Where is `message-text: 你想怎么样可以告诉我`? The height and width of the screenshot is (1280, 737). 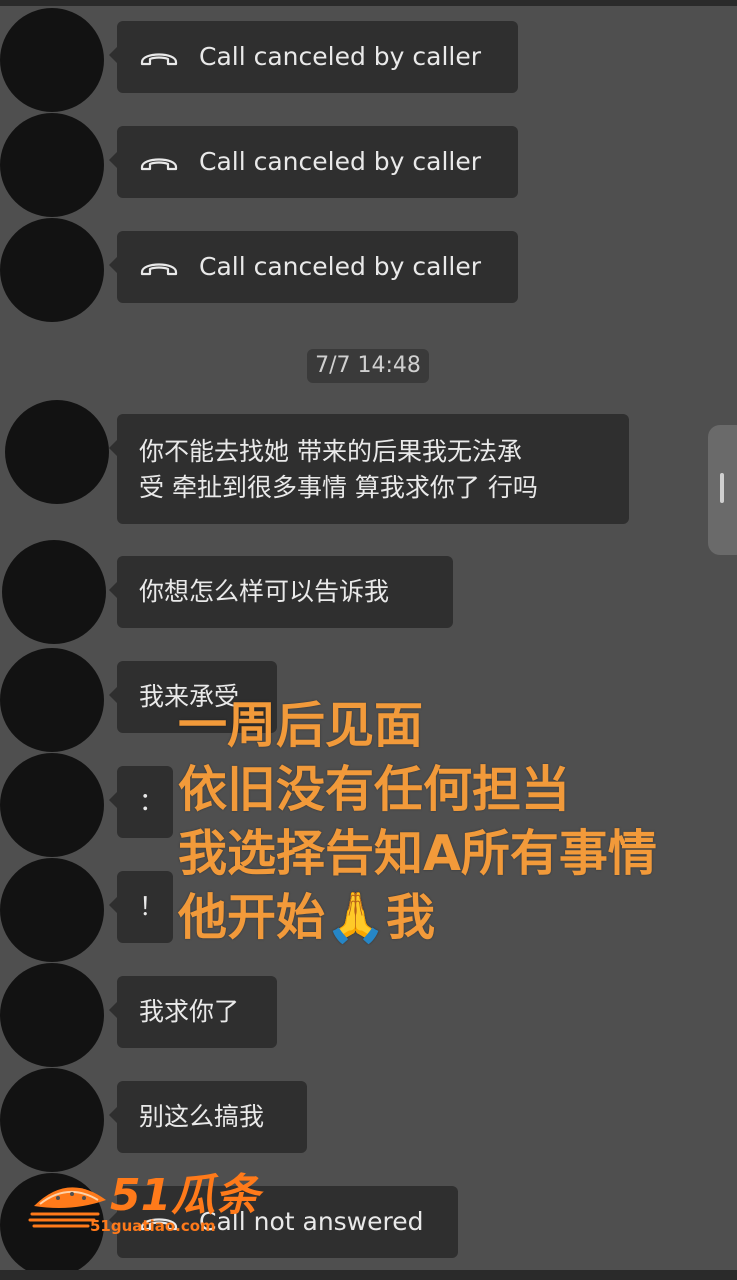 message-text: 你想怎么样可以告诉我 is located at coordinates (264, 591).